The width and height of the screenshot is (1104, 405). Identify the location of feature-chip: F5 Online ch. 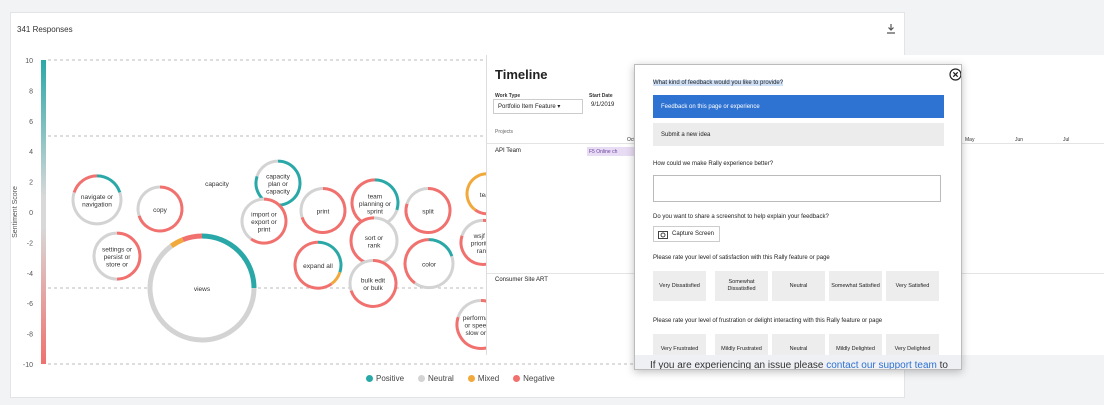
(612, 151).